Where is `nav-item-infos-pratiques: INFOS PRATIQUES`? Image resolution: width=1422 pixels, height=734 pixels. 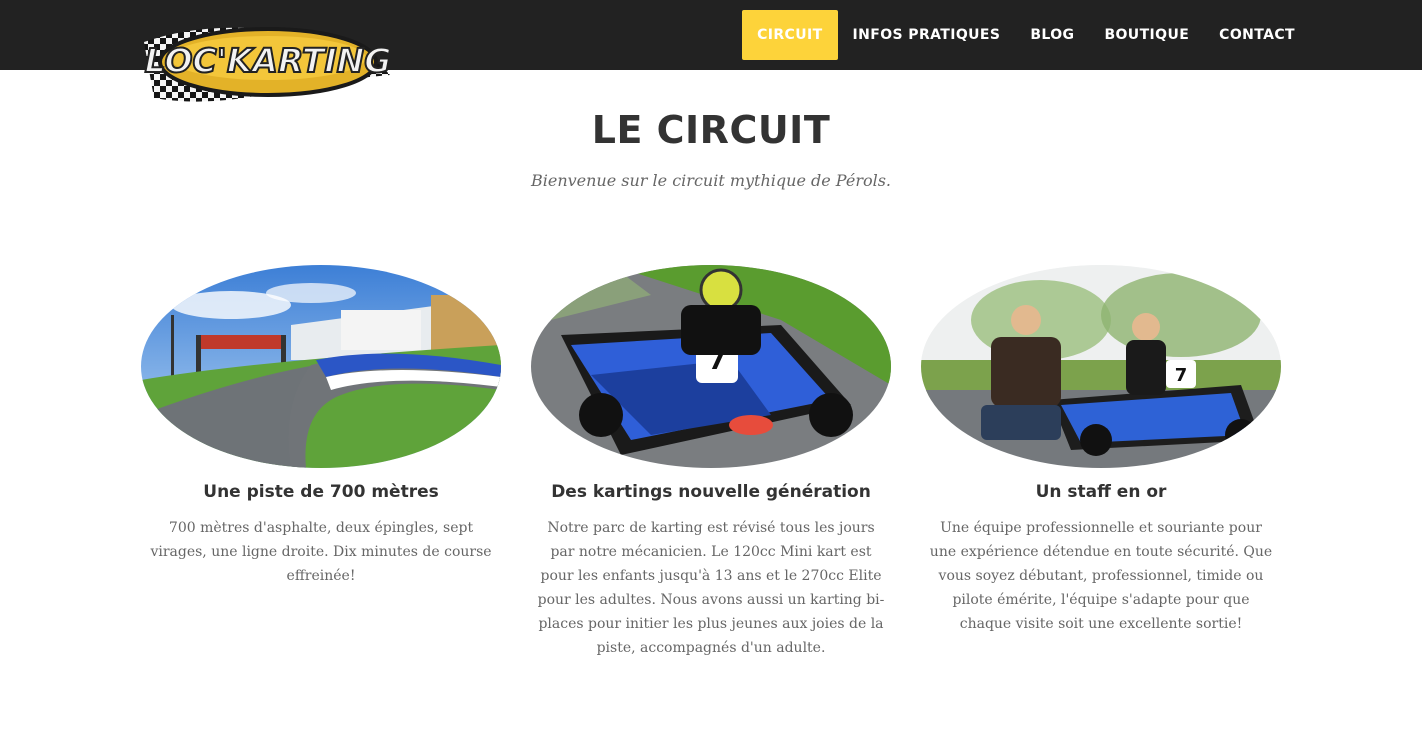 nav-item-infos-pratiques: INFOS PRATIQUES is located at coordinates (927, 35).